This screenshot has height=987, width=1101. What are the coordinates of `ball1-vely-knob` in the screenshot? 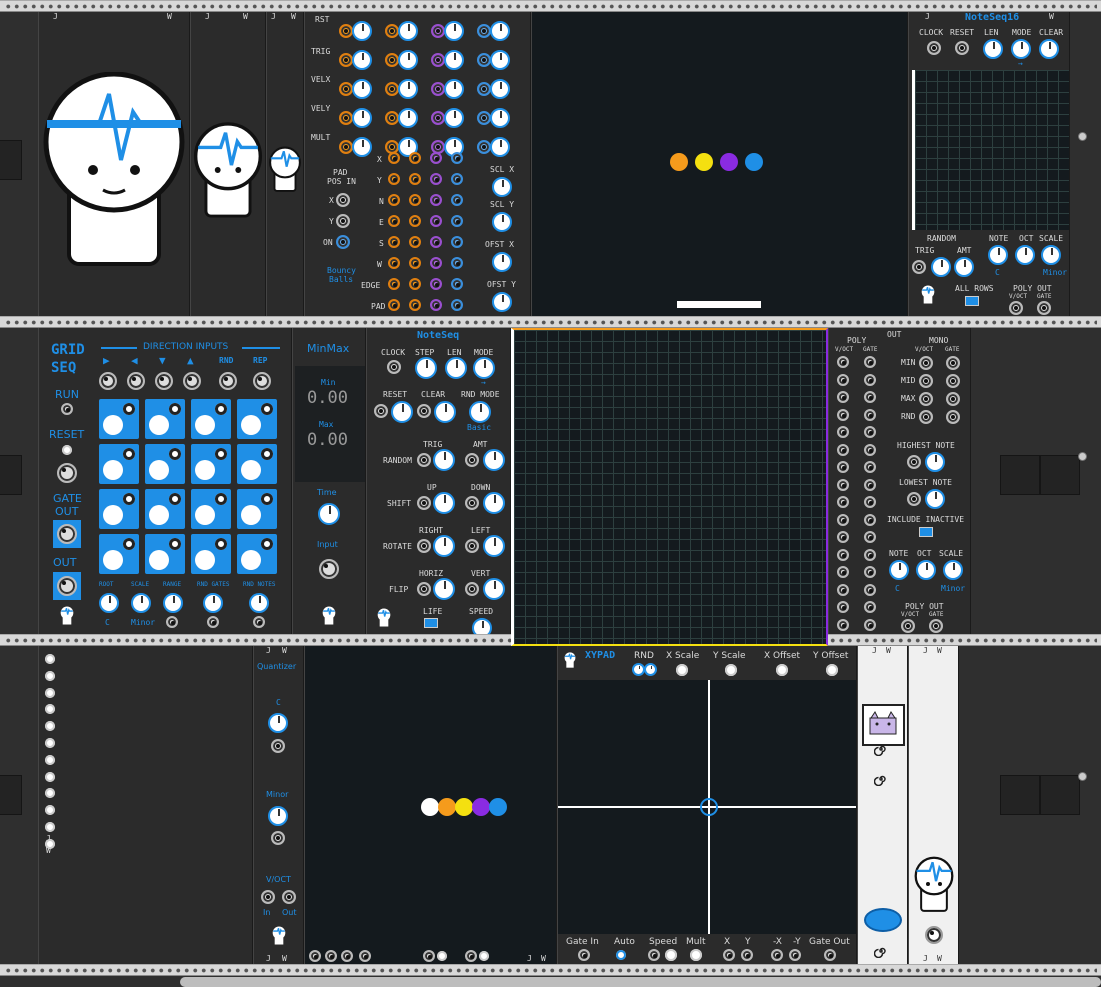 It's located at (362, 118).